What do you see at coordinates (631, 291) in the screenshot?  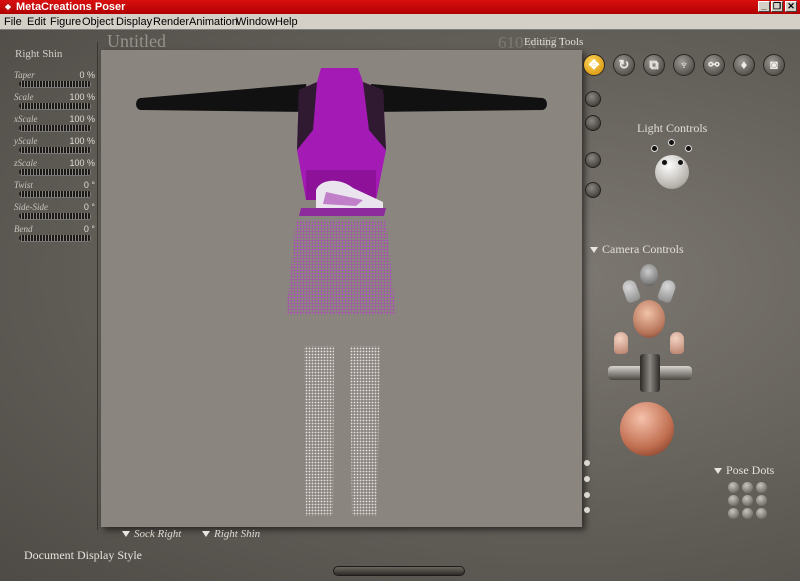 I see `camera-left-hand-small-icon` at bounding box center [631, 291].